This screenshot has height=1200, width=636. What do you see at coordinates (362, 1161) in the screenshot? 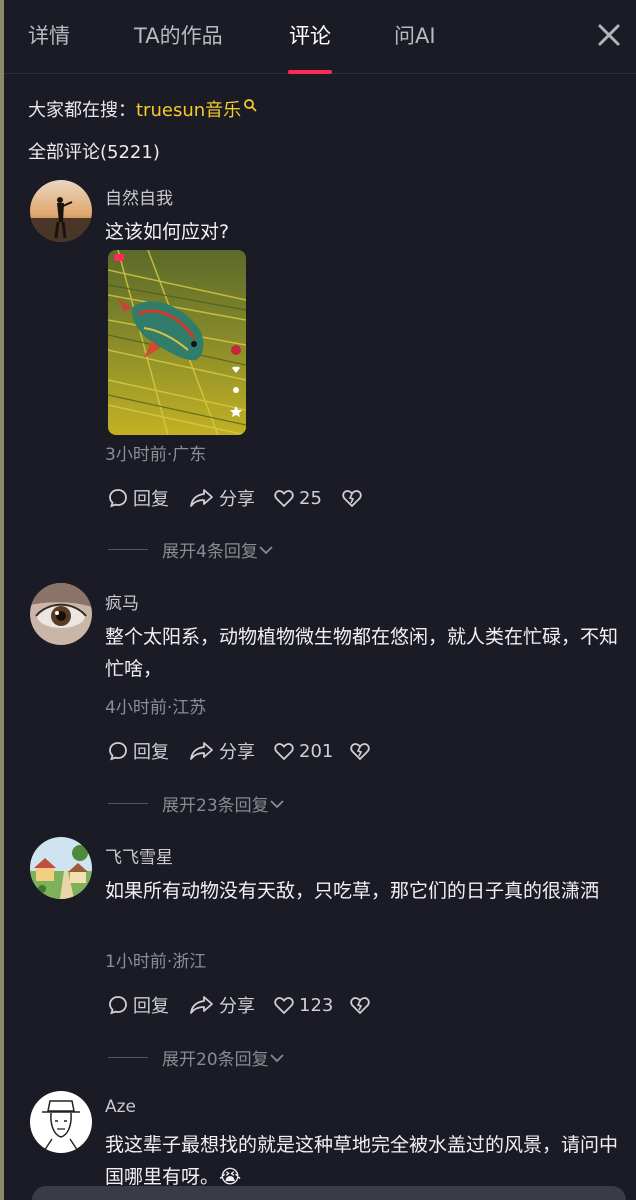
I see `comment-text: 我这辈子最想找的就是这种草地完全被水盖过的风景，请问中国哪里有呀。😭` at bounding box center [362, 1161].